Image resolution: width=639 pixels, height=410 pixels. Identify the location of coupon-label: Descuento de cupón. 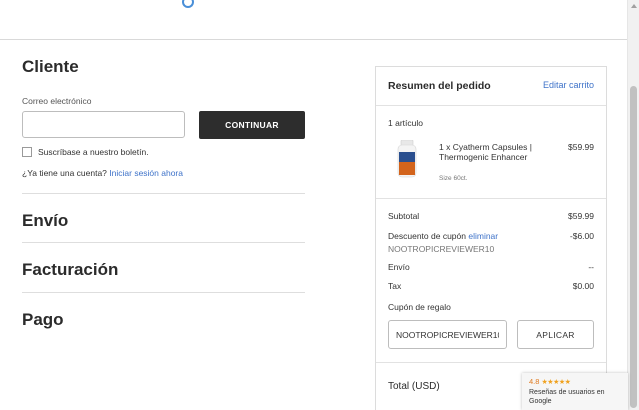
(427, 236).